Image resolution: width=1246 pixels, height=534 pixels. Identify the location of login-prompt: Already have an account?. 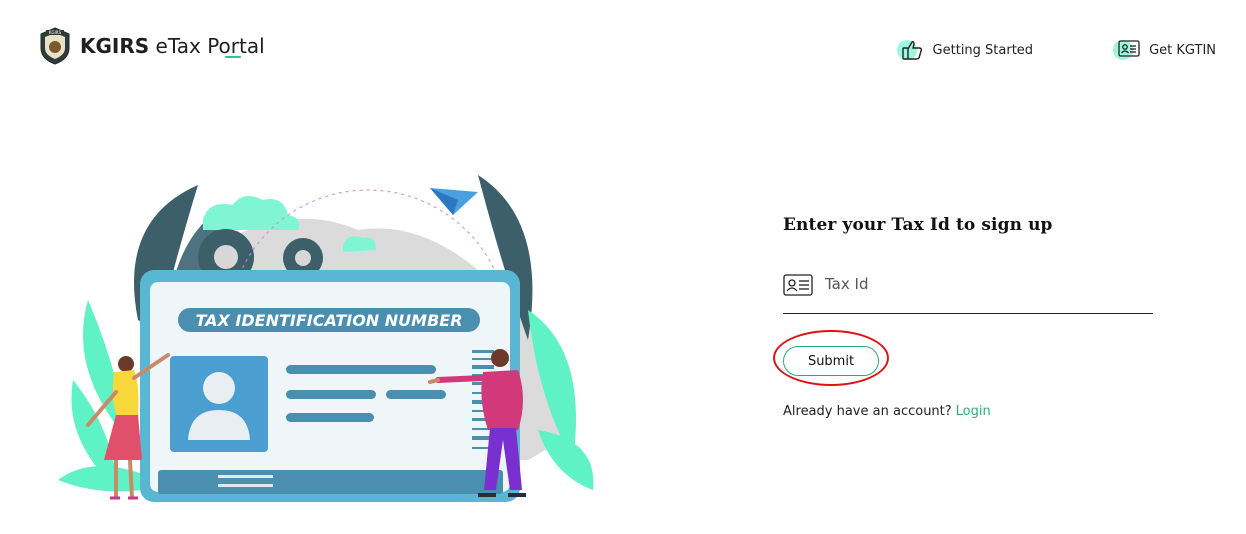
(867, 411).